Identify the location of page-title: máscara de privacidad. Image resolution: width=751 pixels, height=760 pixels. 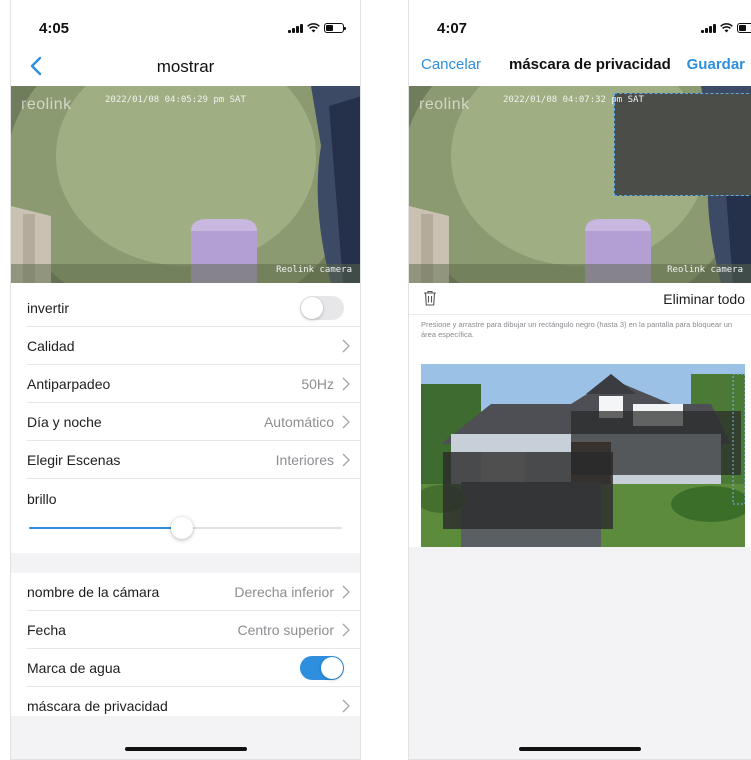
(590, 64).